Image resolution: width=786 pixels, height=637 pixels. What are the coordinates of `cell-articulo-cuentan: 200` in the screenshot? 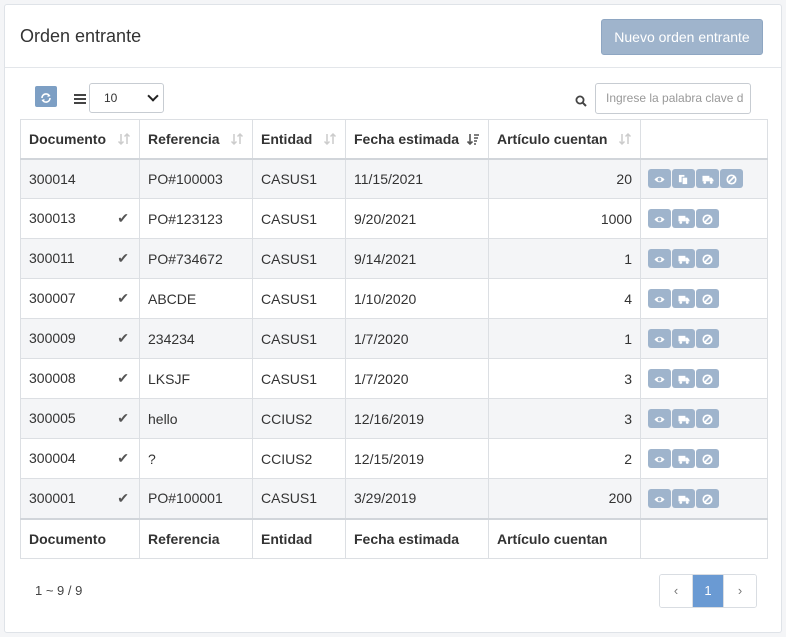 It's located at (564, 498).